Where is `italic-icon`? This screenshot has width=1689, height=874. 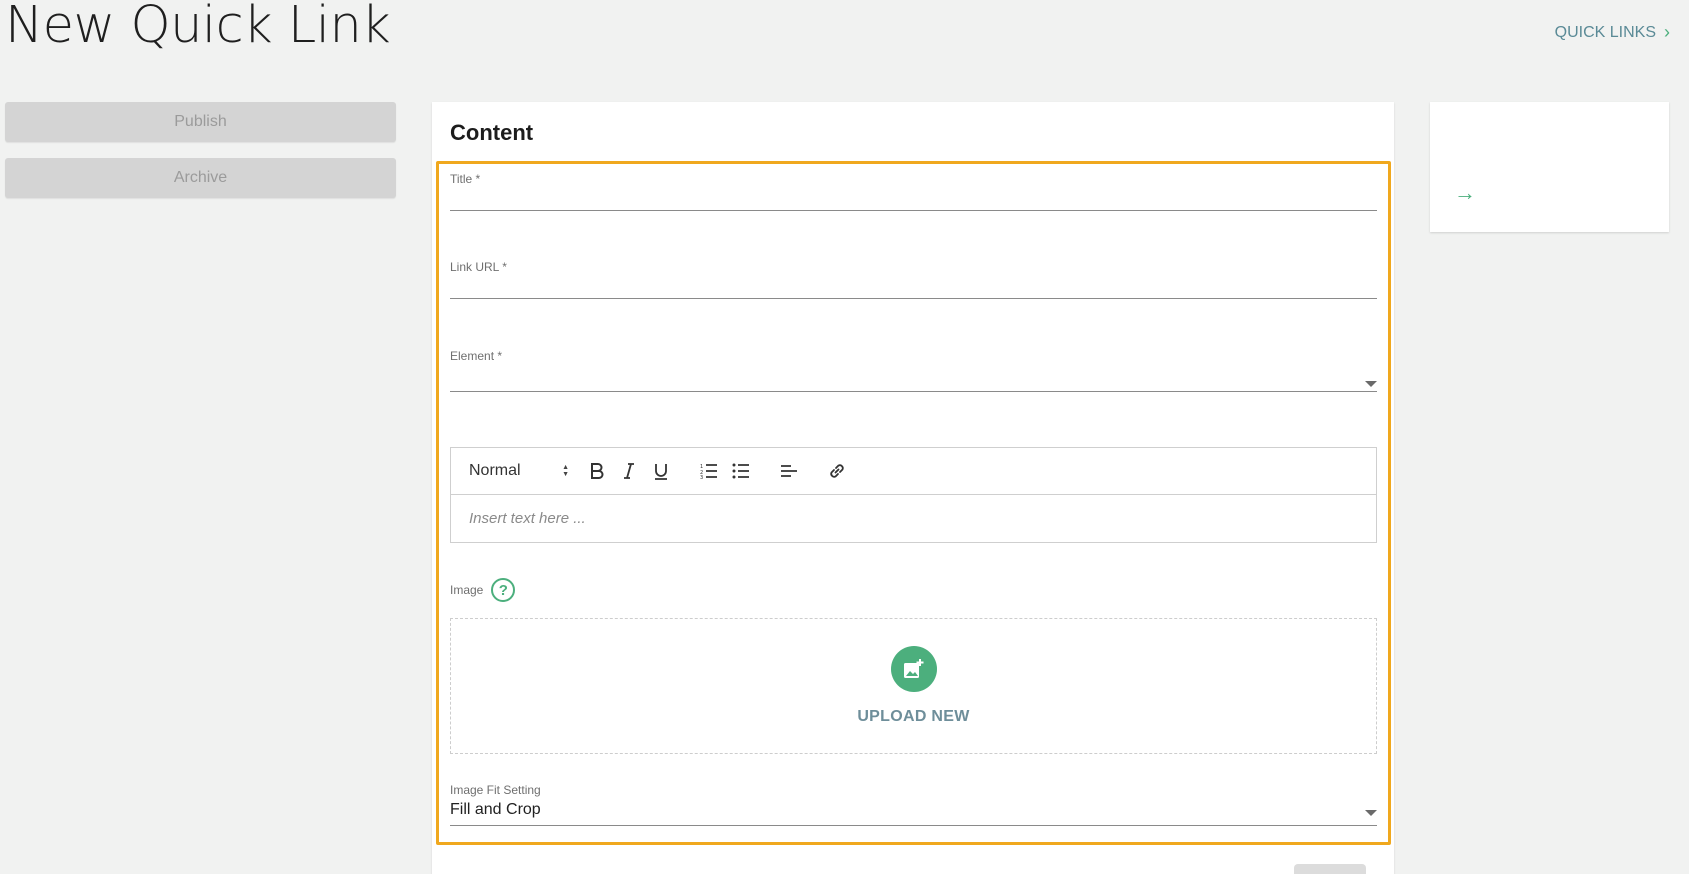
italic-icon is located at coordinates (629, 471).